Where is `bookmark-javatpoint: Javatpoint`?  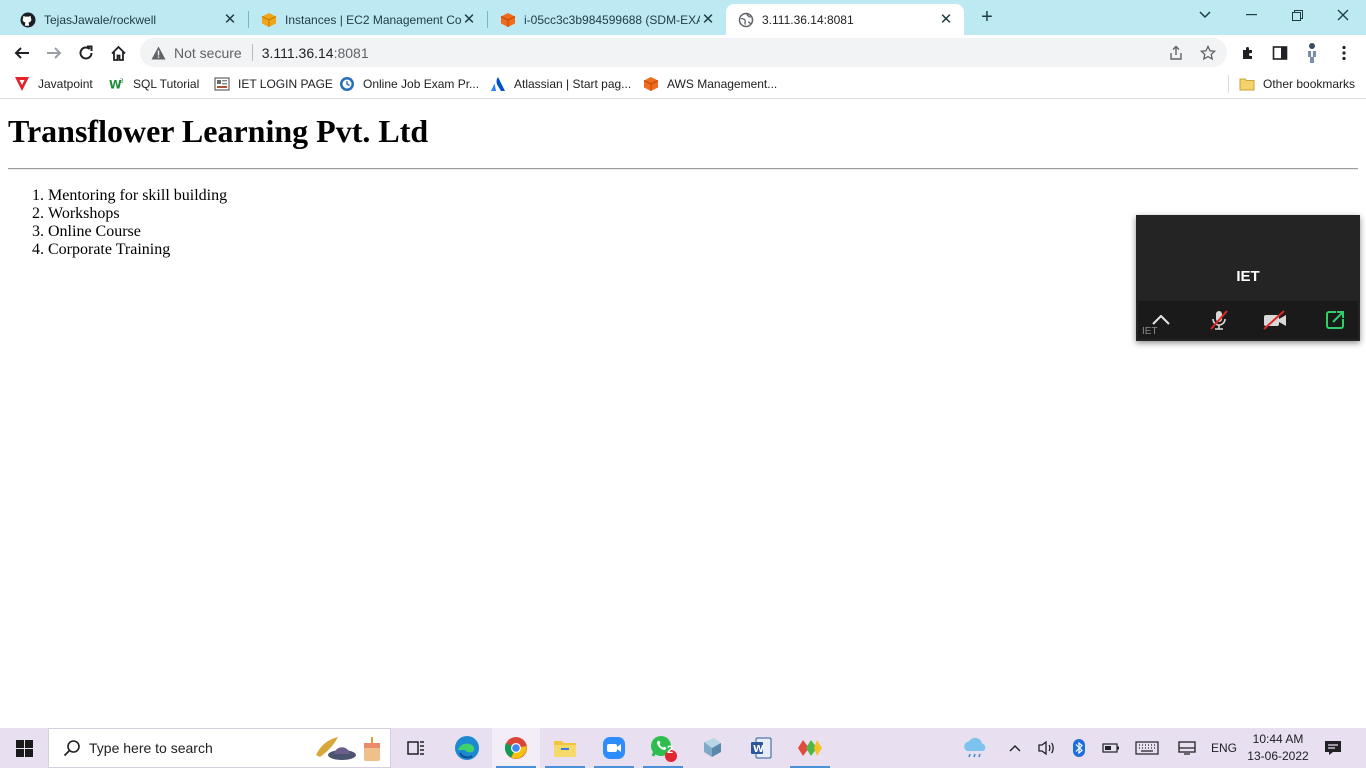
bookmark-javatpoint: Javatpoint is located at coordinates (53, 84).